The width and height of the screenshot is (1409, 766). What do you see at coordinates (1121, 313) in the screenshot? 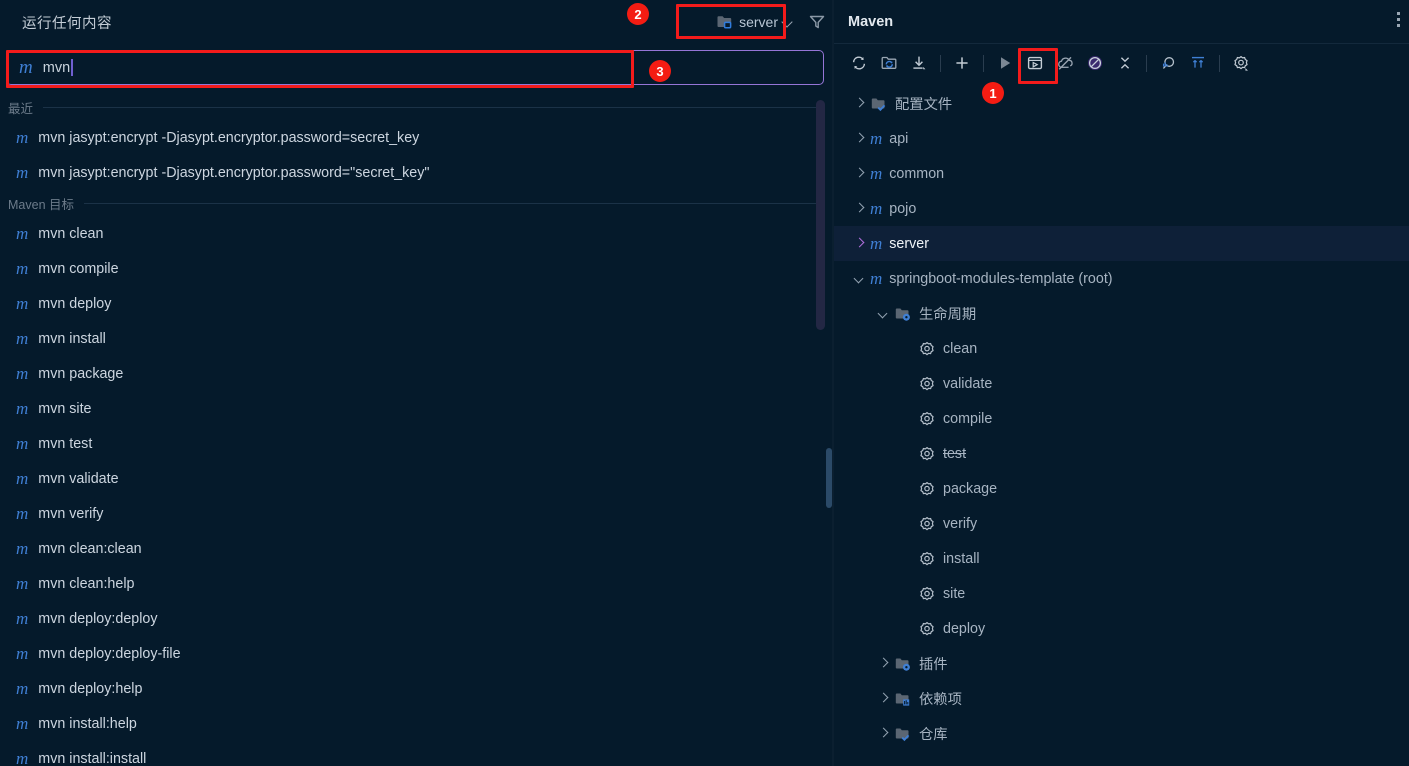
I see `tree-node-lifecycle: 生命周期` at bounding box center [1121, 313].